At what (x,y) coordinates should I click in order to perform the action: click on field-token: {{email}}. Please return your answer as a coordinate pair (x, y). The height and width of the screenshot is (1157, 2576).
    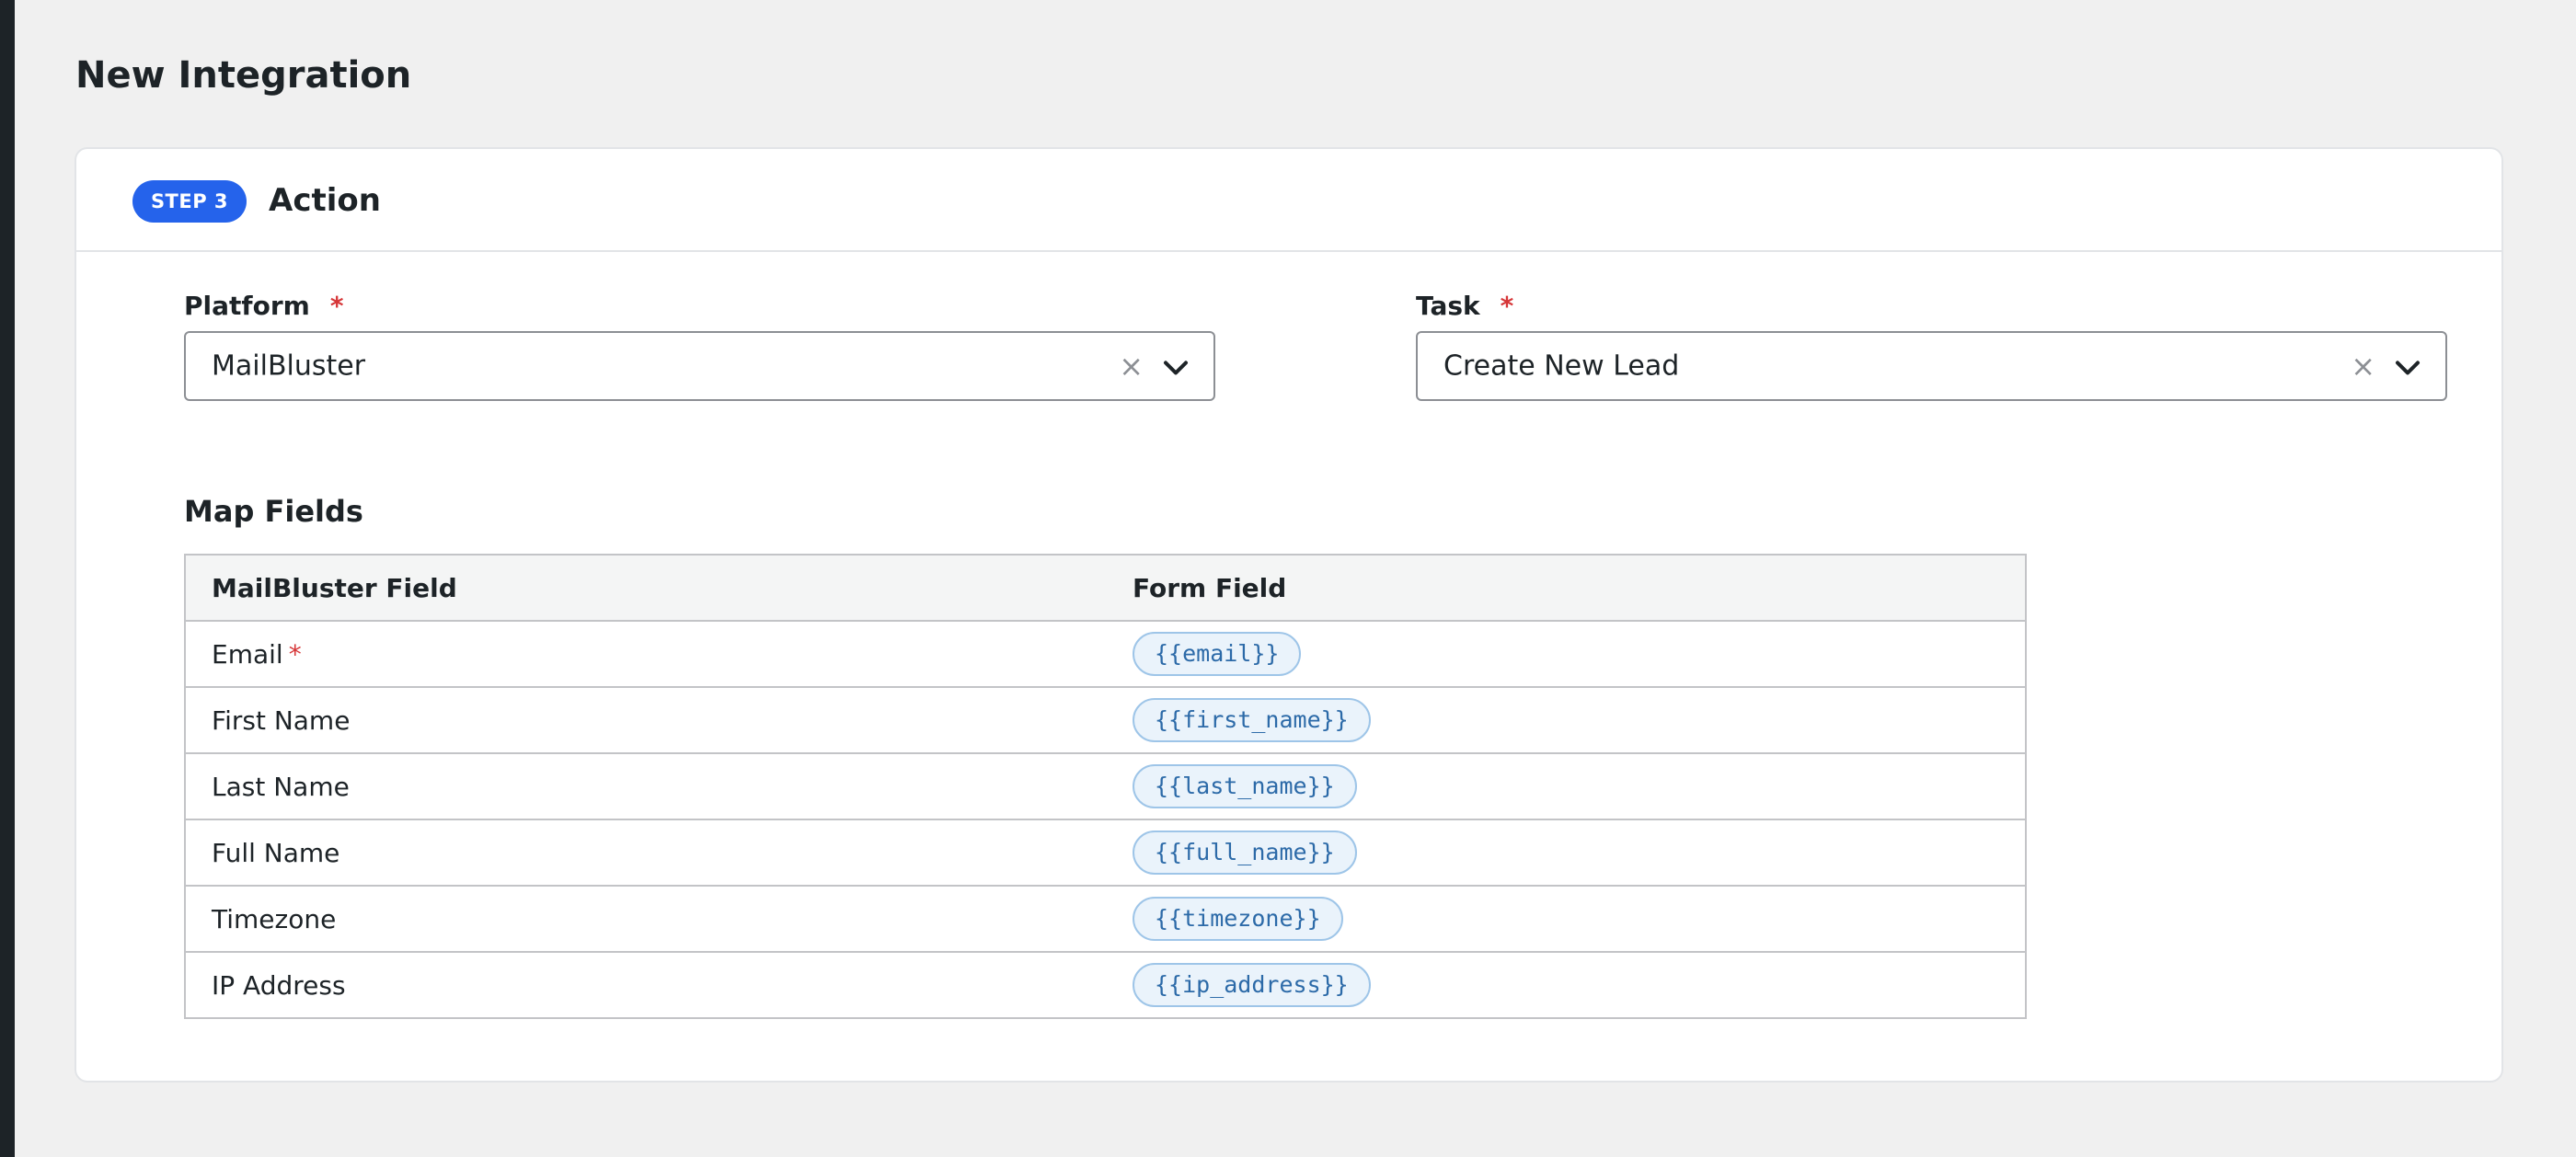
    Looking at the image, I should click on (1217, 654).